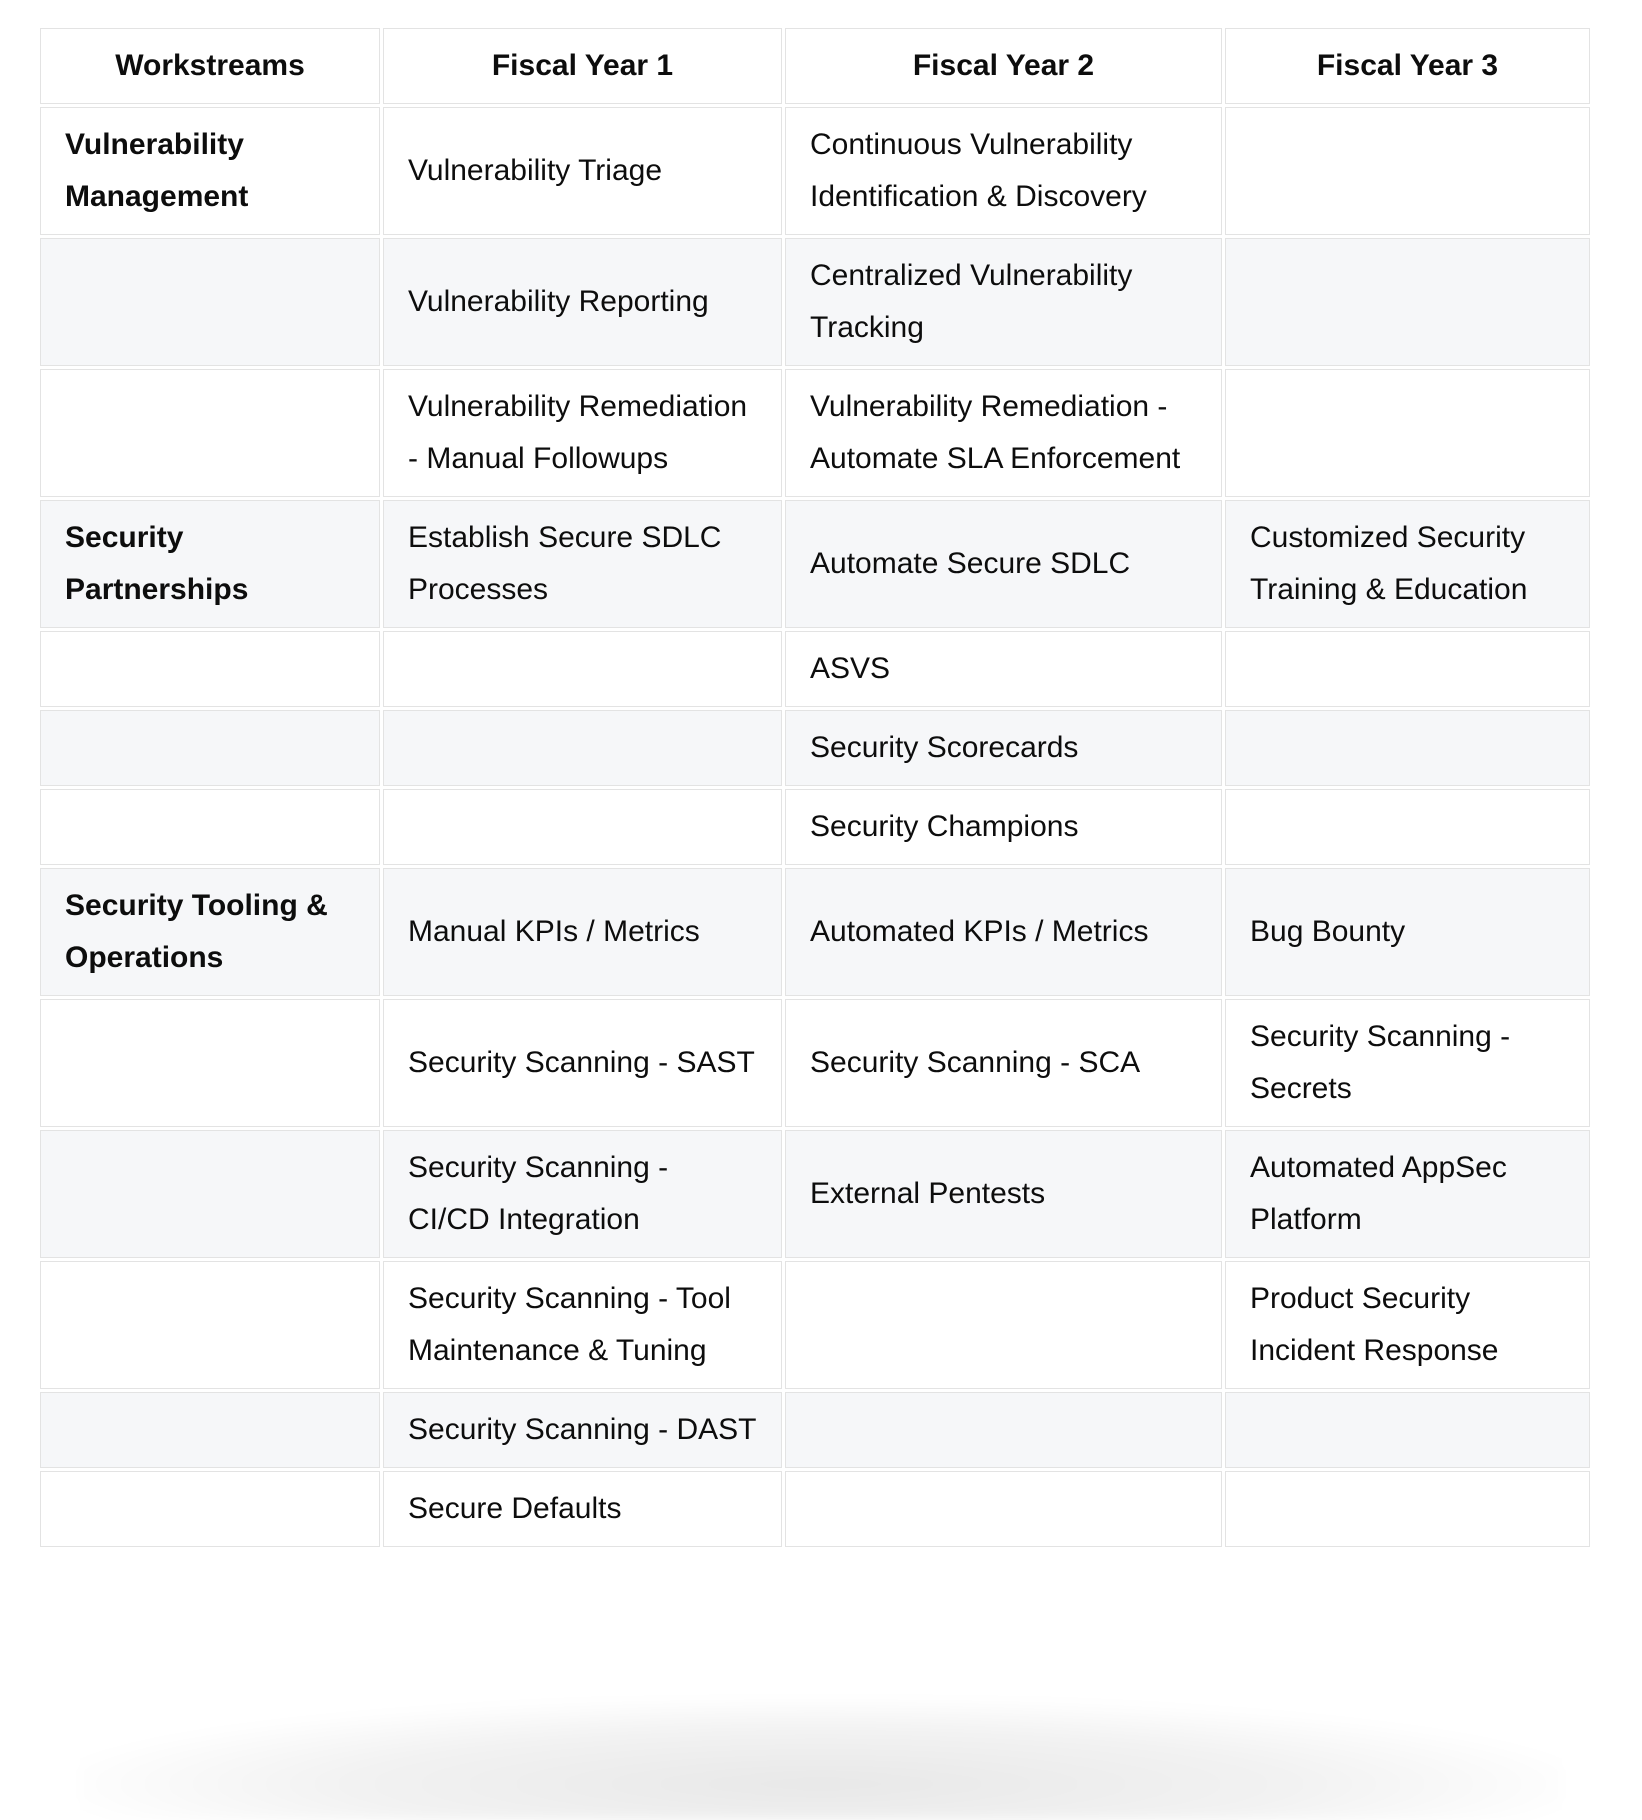 The height and width of the screenshot is (1820, 1642). What do you see at coordinates (1407, 66) in the screenshot?
I see `header-fiscal-year-3: Fiscal Year 3` at bounding box center [1407, 66].